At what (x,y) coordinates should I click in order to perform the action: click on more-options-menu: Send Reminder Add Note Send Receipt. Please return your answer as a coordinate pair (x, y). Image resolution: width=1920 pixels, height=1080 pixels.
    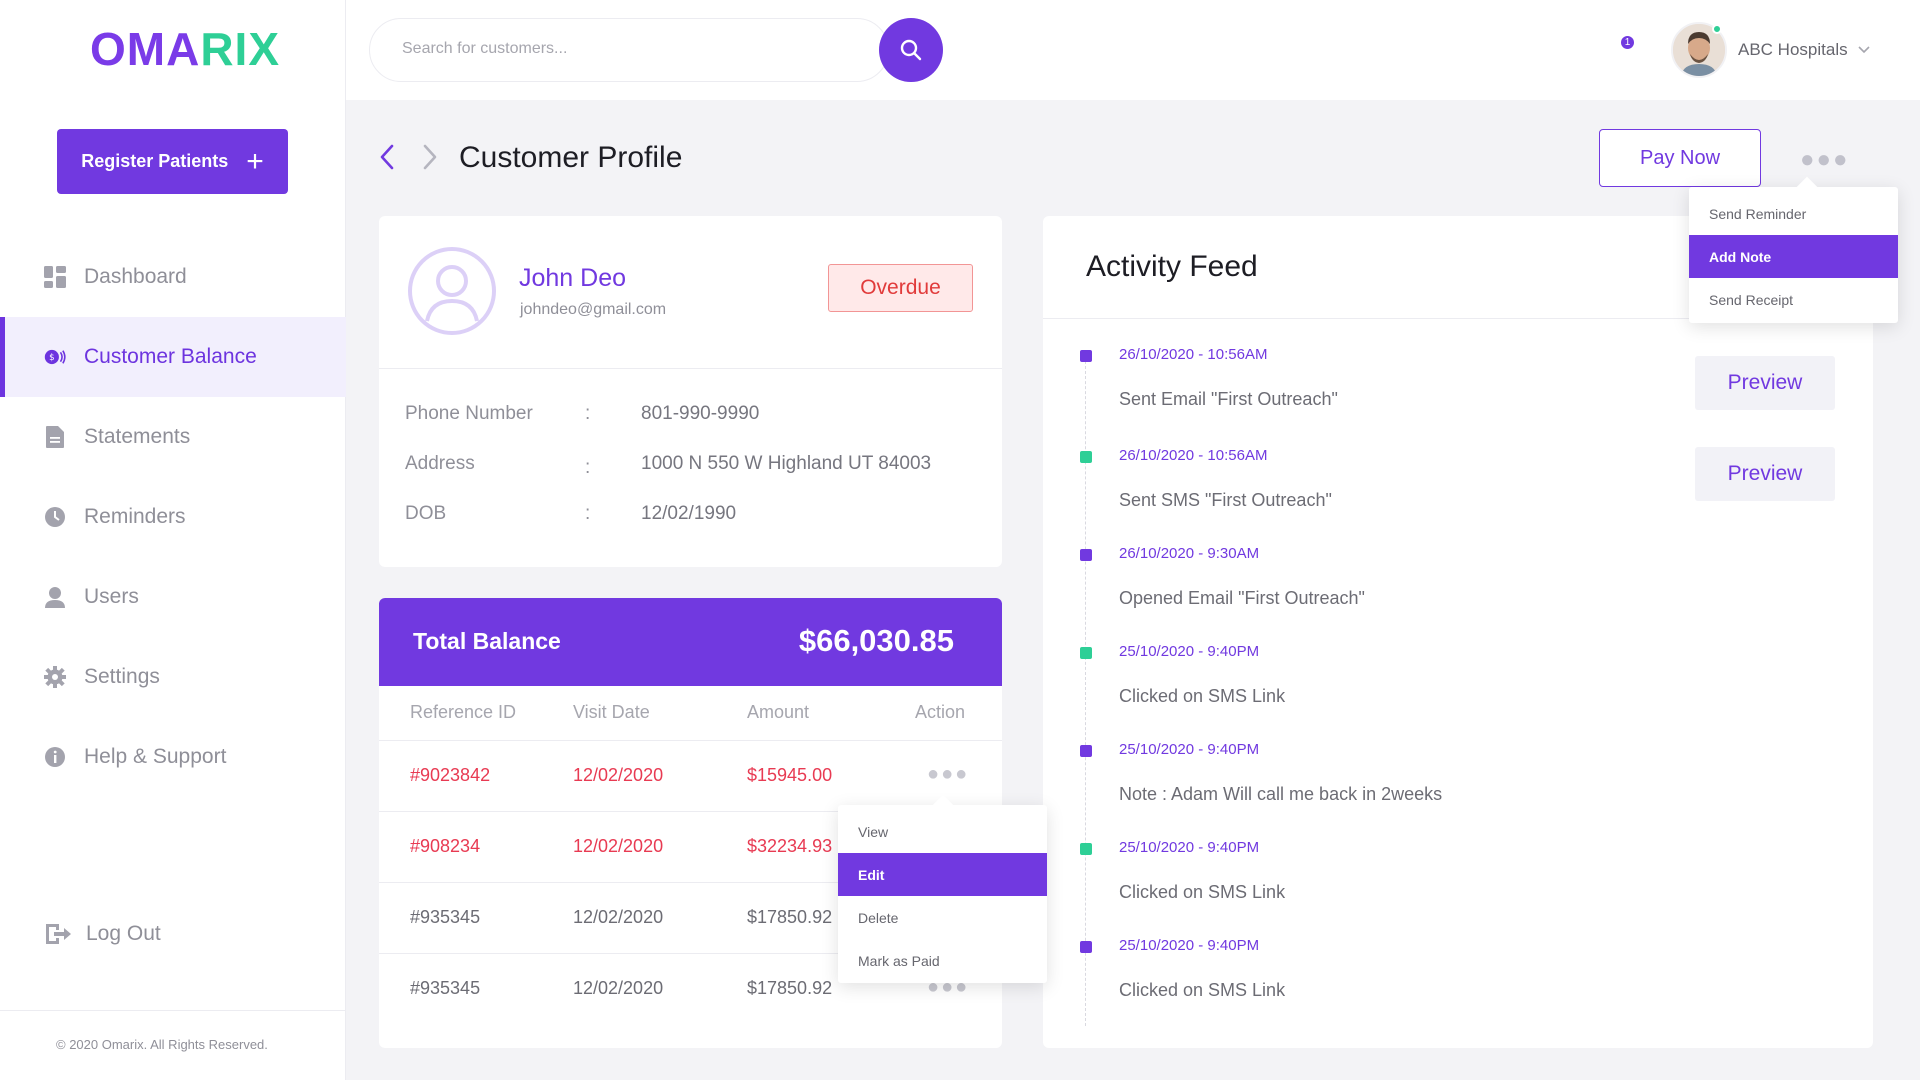
    Looking at the image, I should click on (1793, 249).